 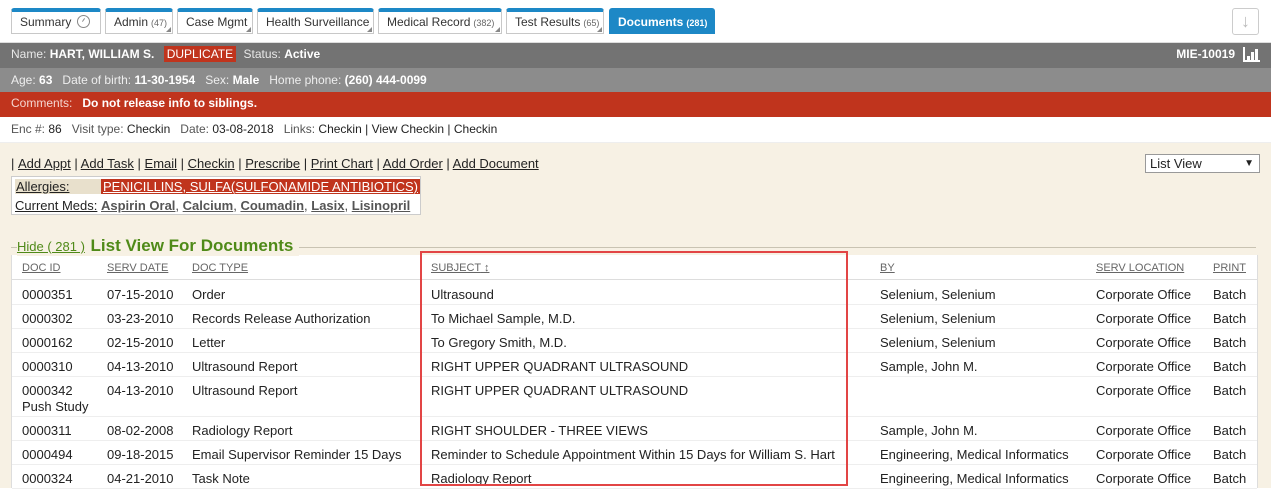 I want to click on allergies-label: Allergies:, so click(x=58, y=186).